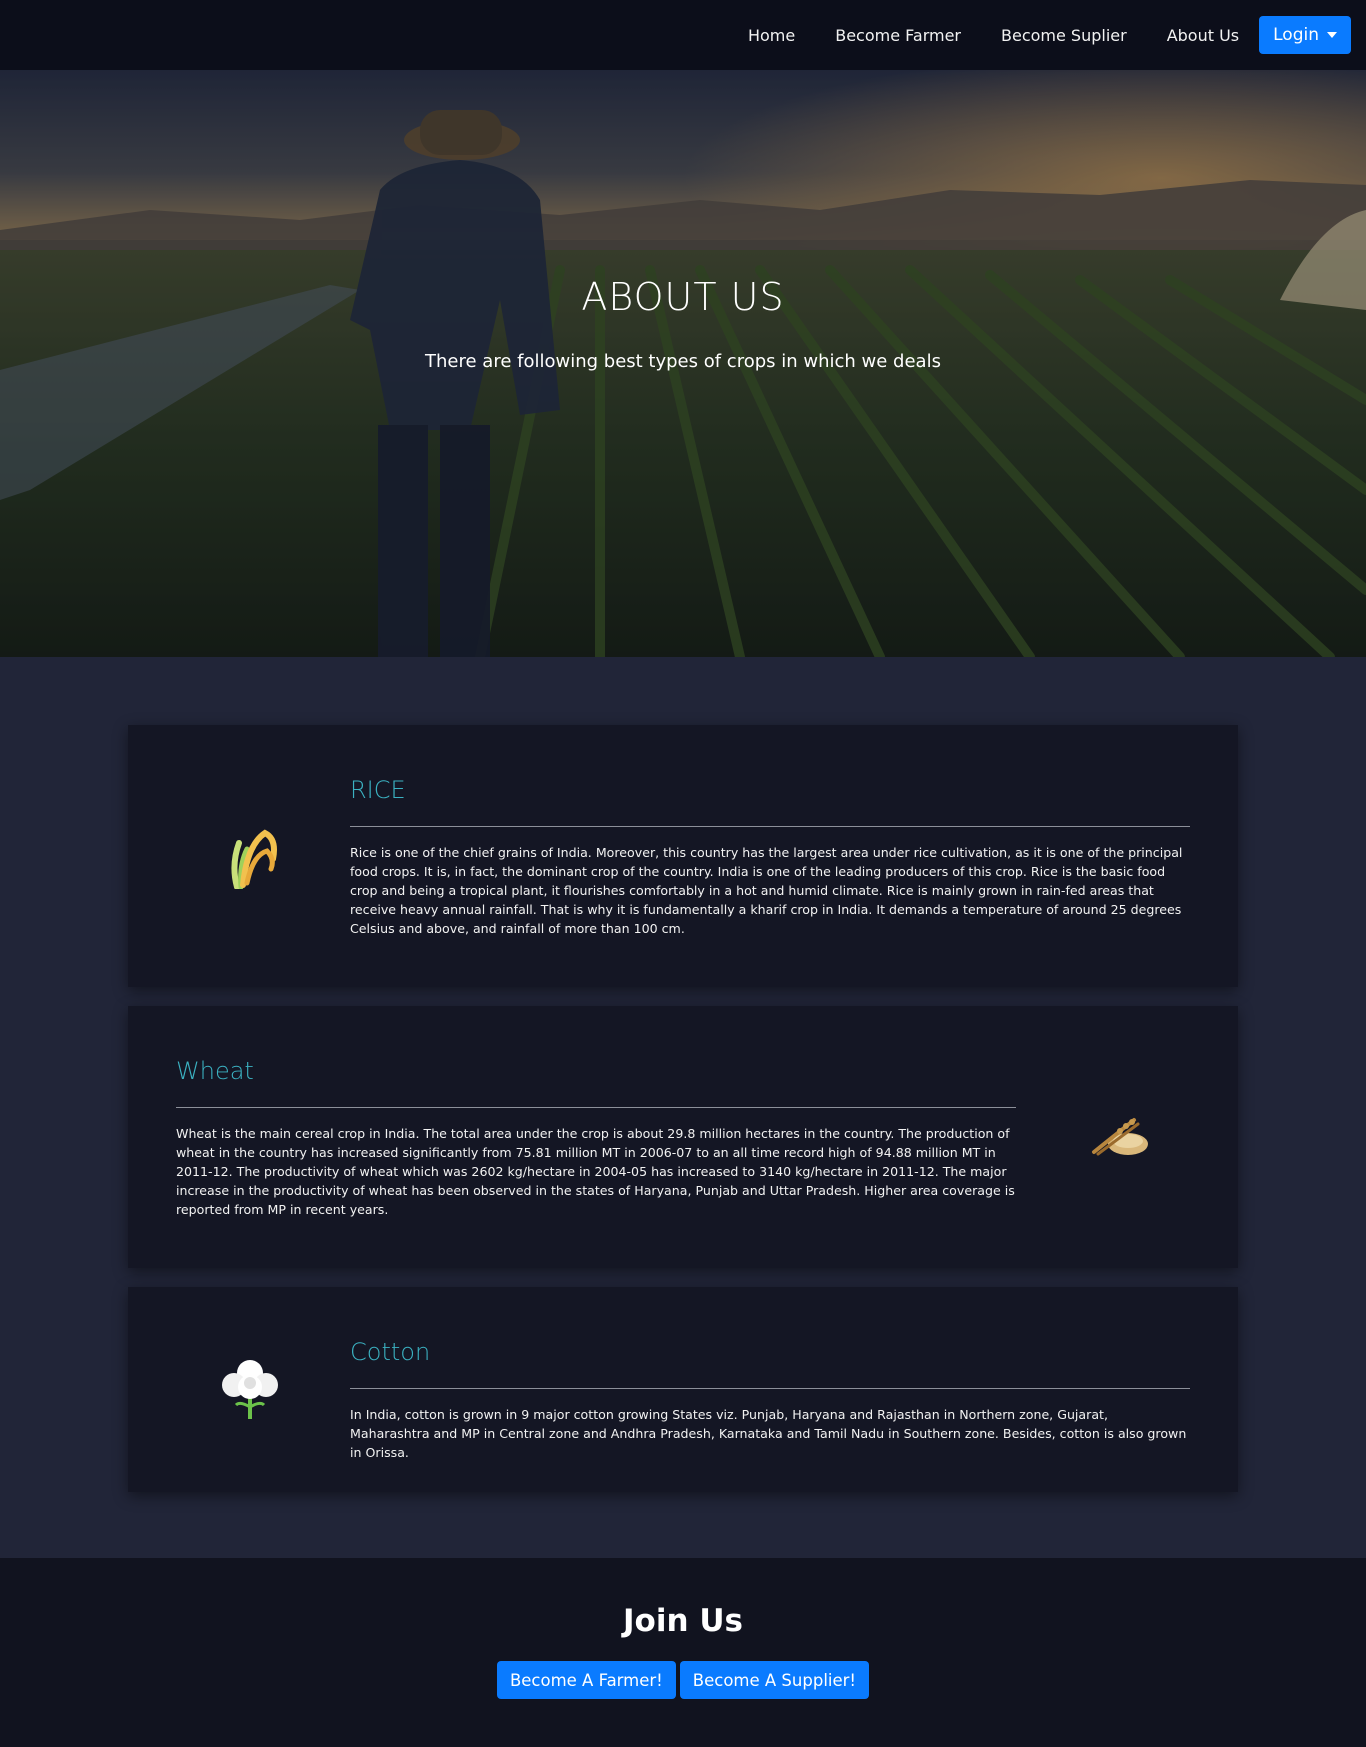 This screenshot has width=1366, height=1747. What do you see at coordinates (215, 1071) in the screenshot?
I see `crop-title: Wheat` at bounding box center [215, 1071].